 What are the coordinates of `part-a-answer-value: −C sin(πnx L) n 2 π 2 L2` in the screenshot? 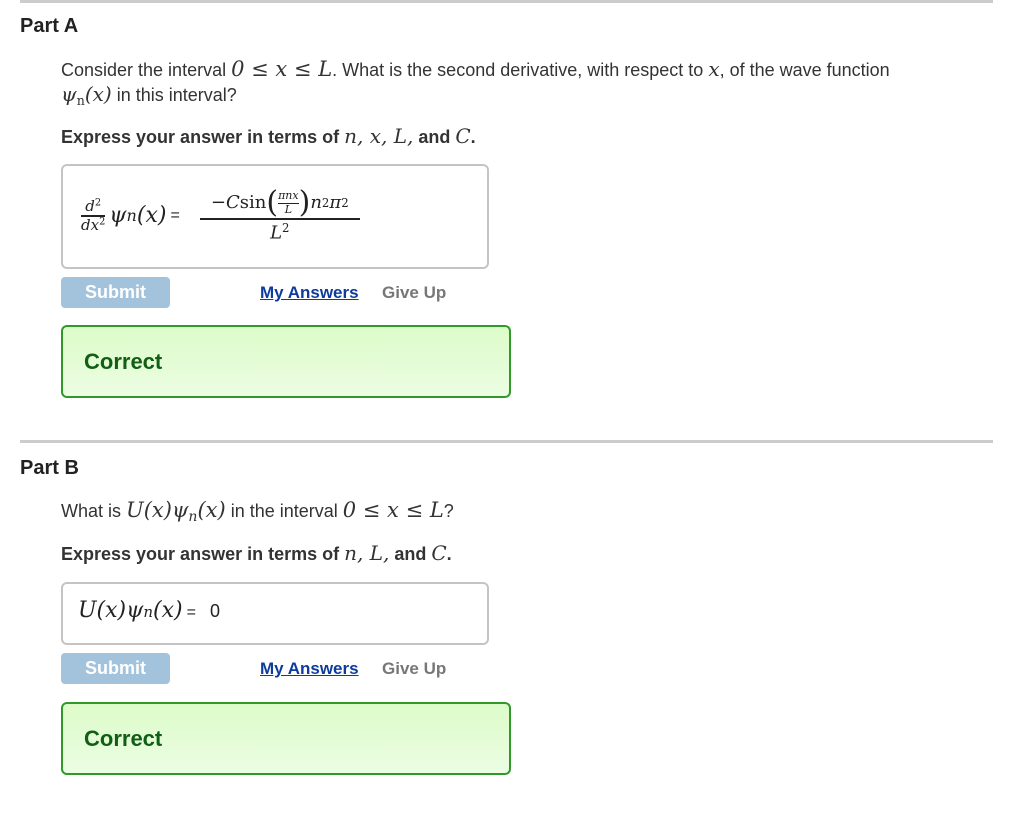 It's located at (279, 215).